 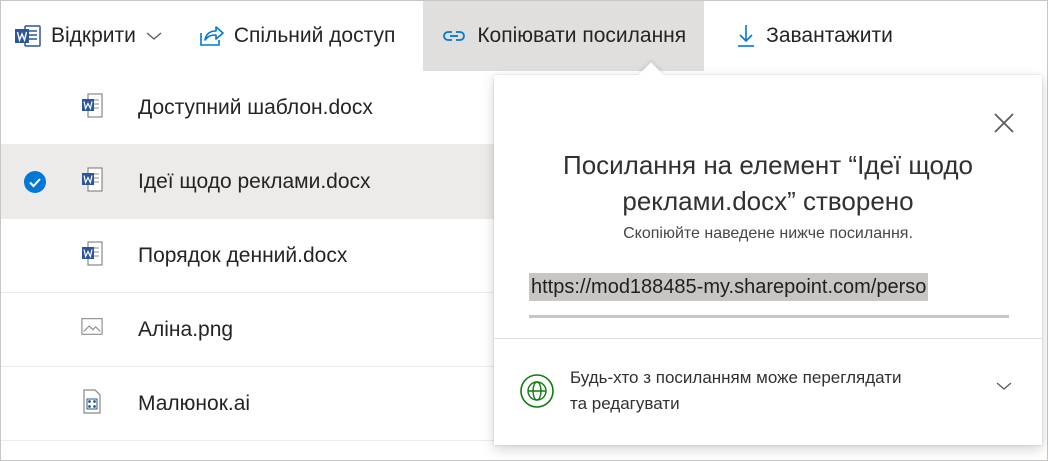 I want to click on dialog-subtitle: Скопіюйте наведене нижче посилання., so click(x=768, y=233).